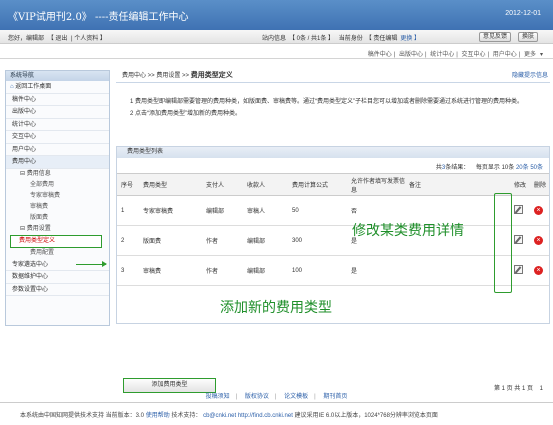  I want to click on col-payer: 支付人, so click(222, 184).